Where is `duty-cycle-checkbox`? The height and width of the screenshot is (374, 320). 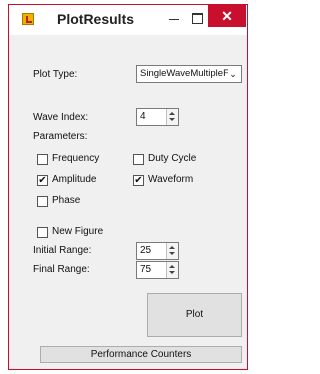
duty-cycle-checkbox is located at coordinates (138, 159).